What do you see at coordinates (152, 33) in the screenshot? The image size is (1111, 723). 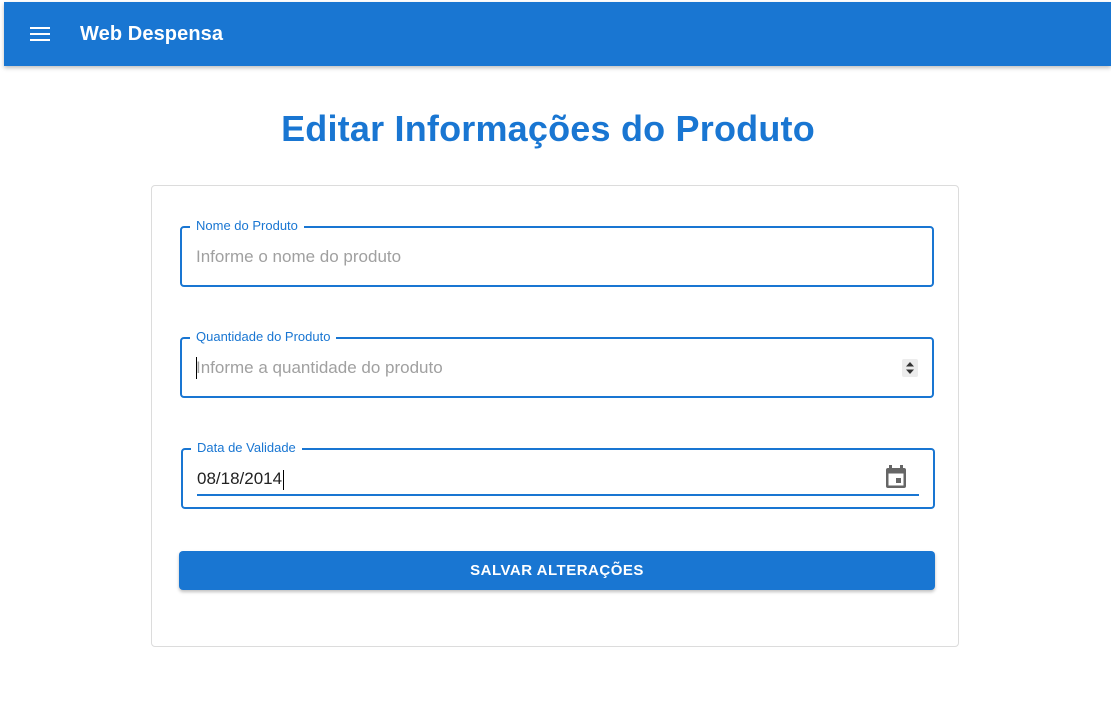 I see `app-title: Web Despensa` at bounding box center [152, 33].